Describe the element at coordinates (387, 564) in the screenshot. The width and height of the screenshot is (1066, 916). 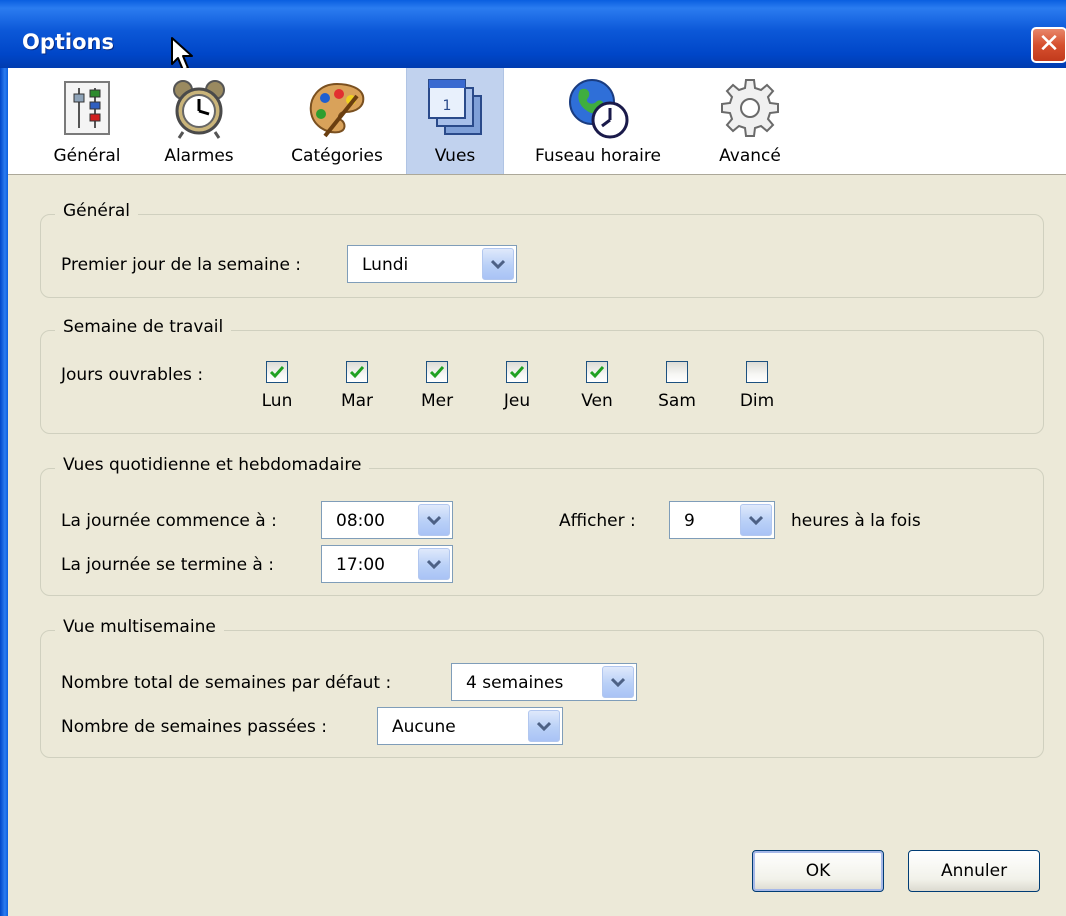
I see `day-end-select: 17:00` at that location.